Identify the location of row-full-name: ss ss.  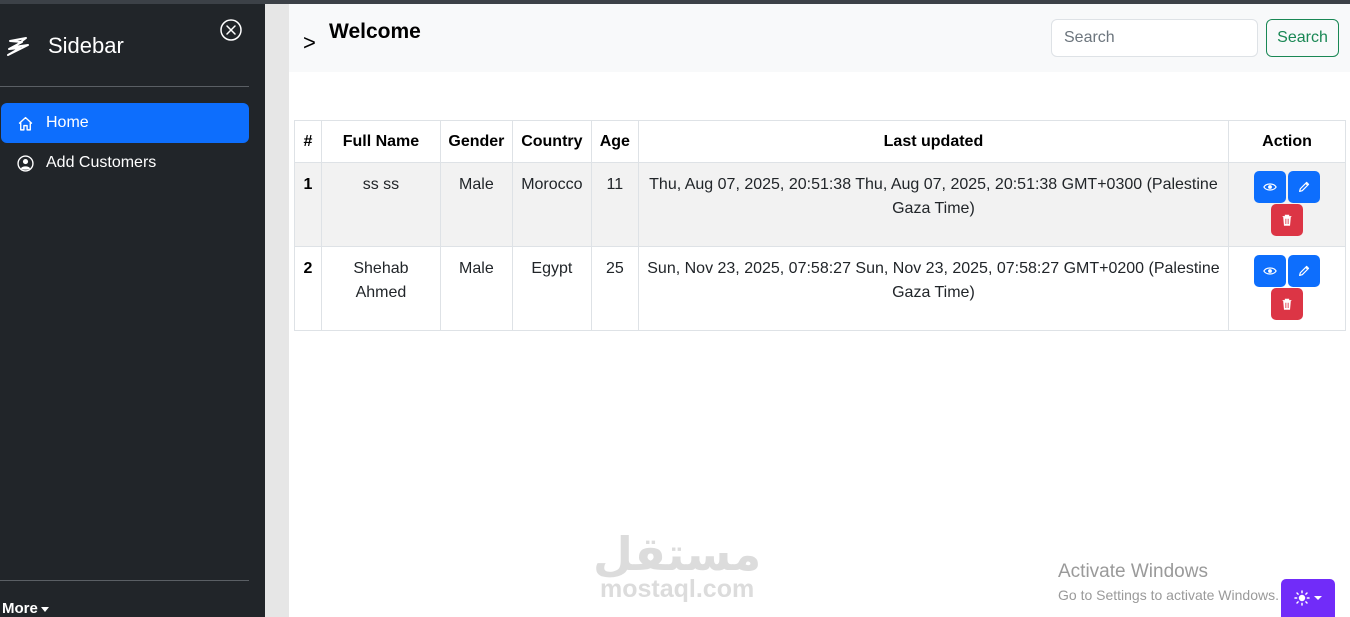
(380, 204).